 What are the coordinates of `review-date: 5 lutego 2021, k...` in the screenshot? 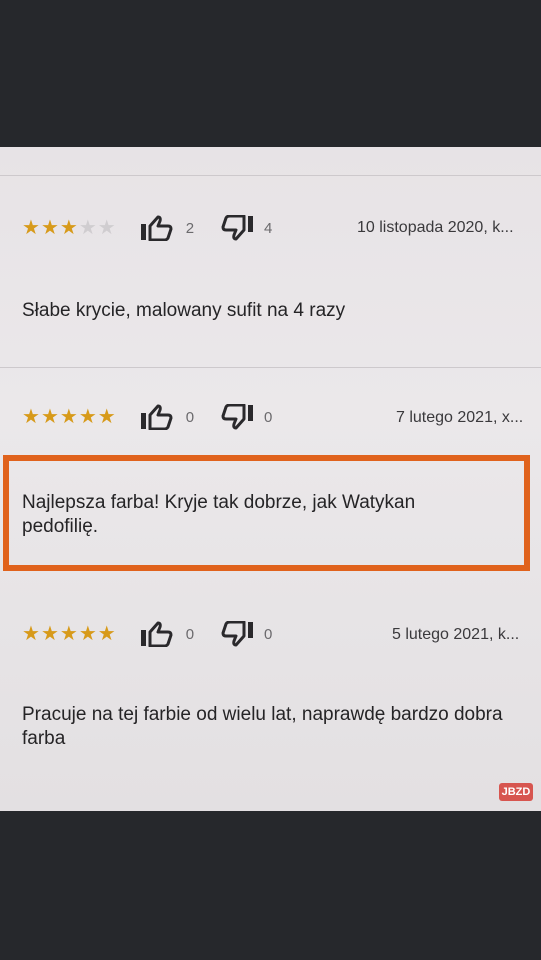 It's located at (456, 634).